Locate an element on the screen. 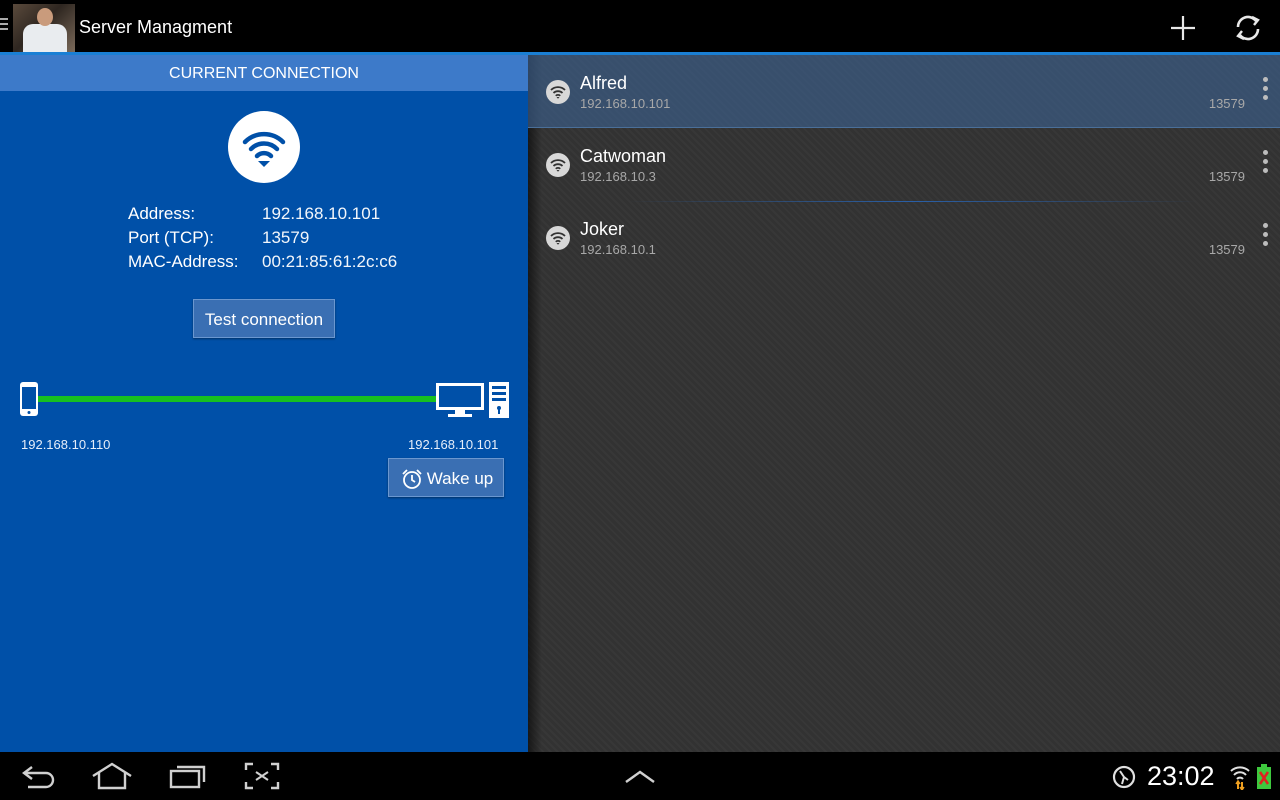  alarm-clock-icon is located at coordinates (412, 479).